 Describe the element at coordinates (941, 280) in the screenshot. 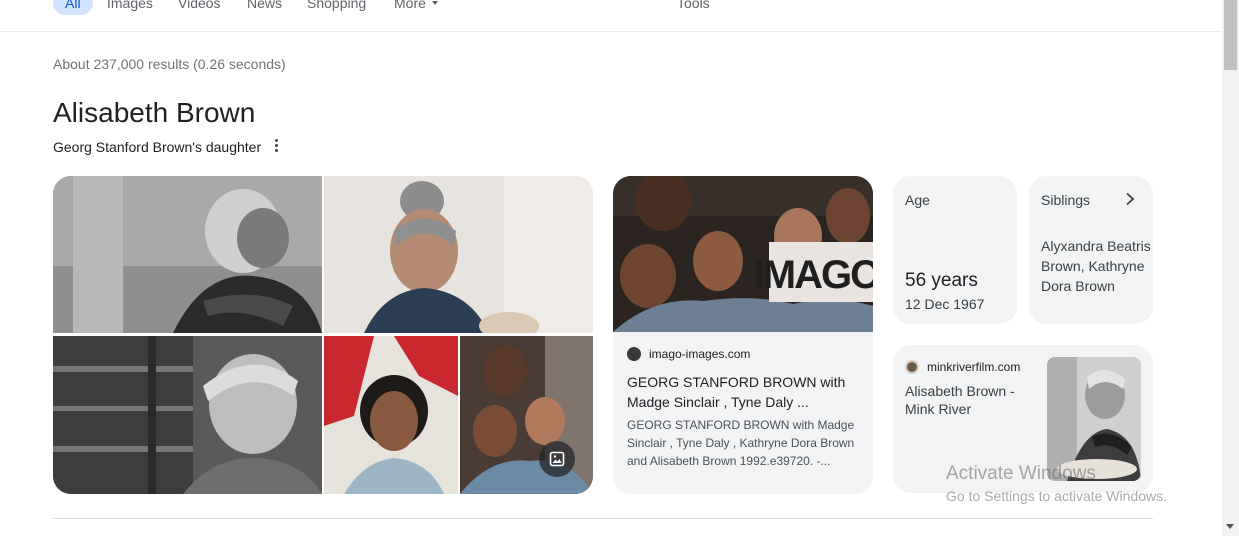

I see `age-value: 56 years` at that location.